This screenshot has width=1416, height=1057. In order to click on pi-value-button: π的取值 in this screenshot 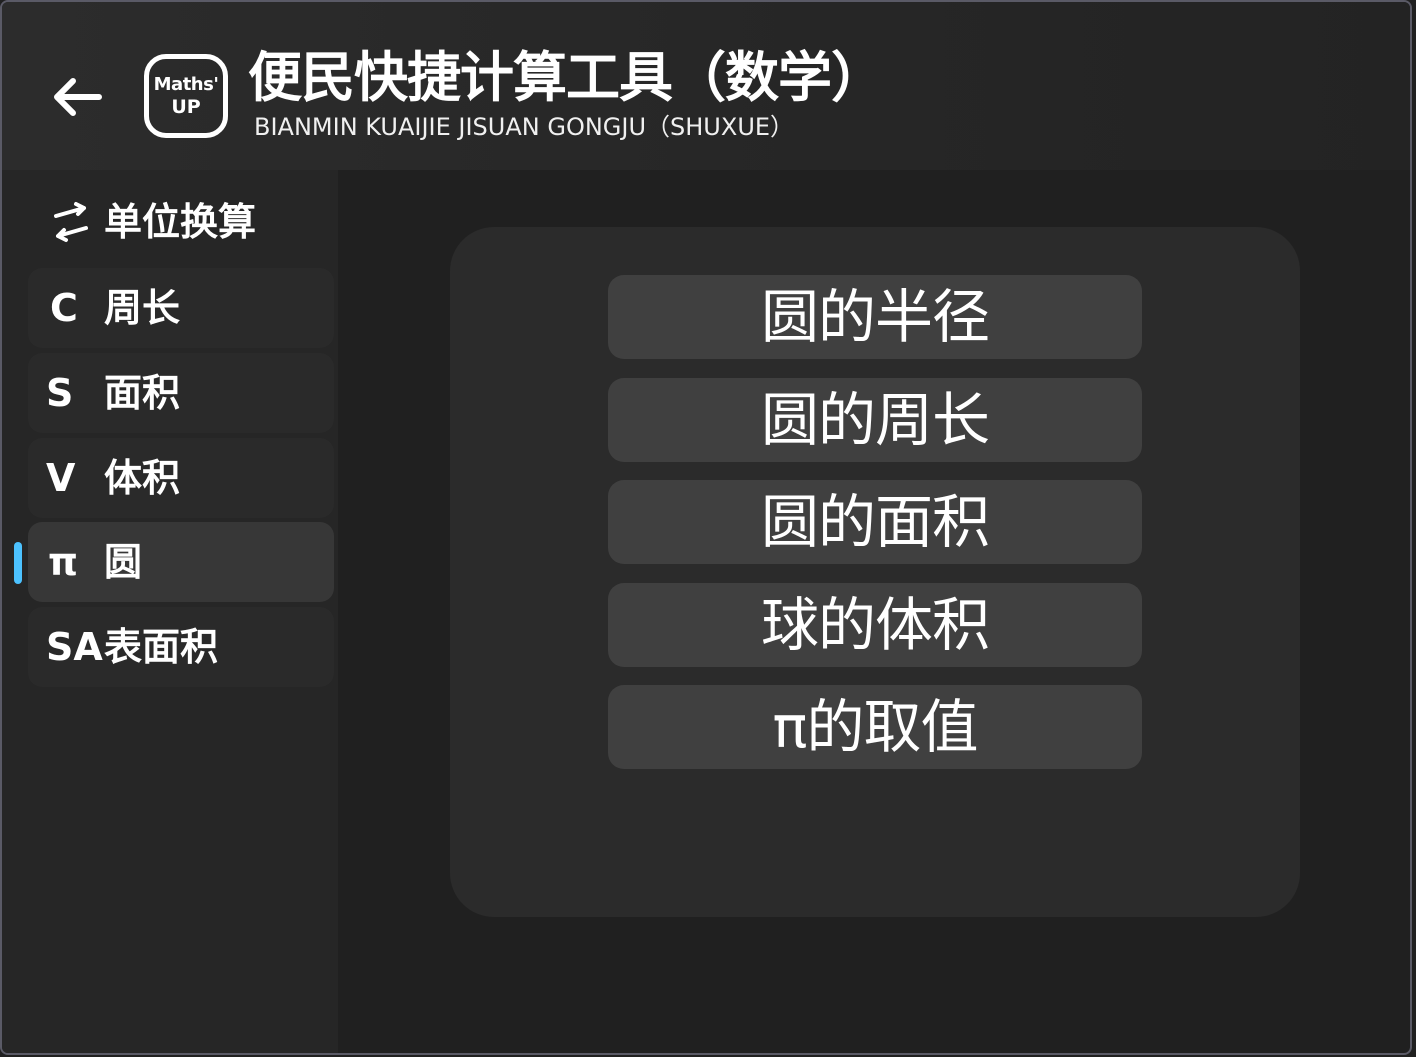, I will do `click(875, 727)`.